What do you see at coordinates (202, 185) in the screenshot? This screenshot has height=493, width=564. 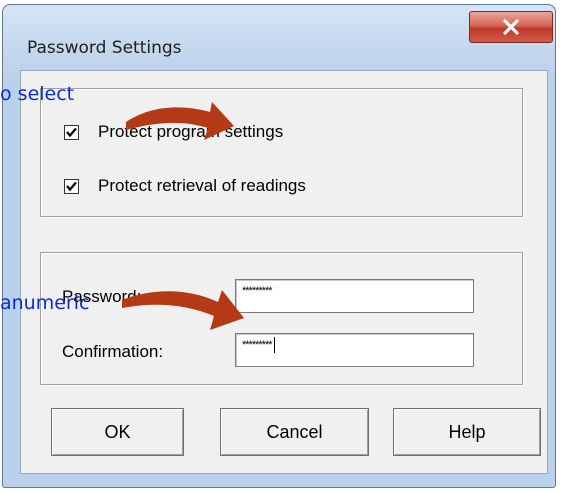 I see `protect-readings-label: Protect retrieval of readings` at bounding box center [202, 185].